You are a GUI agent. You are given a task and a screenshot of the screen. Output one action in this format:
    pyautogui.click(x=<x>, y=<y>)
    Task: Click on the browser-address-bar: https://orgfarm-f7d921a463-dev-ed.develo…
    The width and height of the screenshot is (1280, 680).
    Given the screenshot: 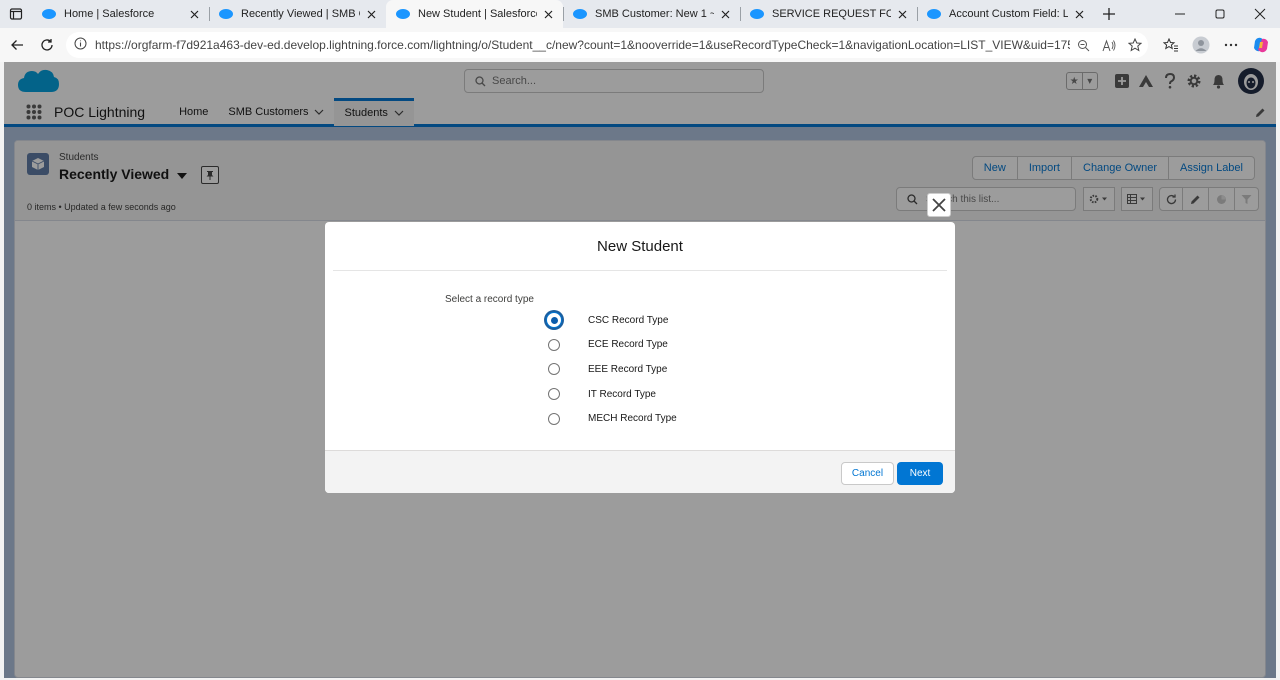 What is the action you would take?
    pyautogui.click(x=640, y=45)
    